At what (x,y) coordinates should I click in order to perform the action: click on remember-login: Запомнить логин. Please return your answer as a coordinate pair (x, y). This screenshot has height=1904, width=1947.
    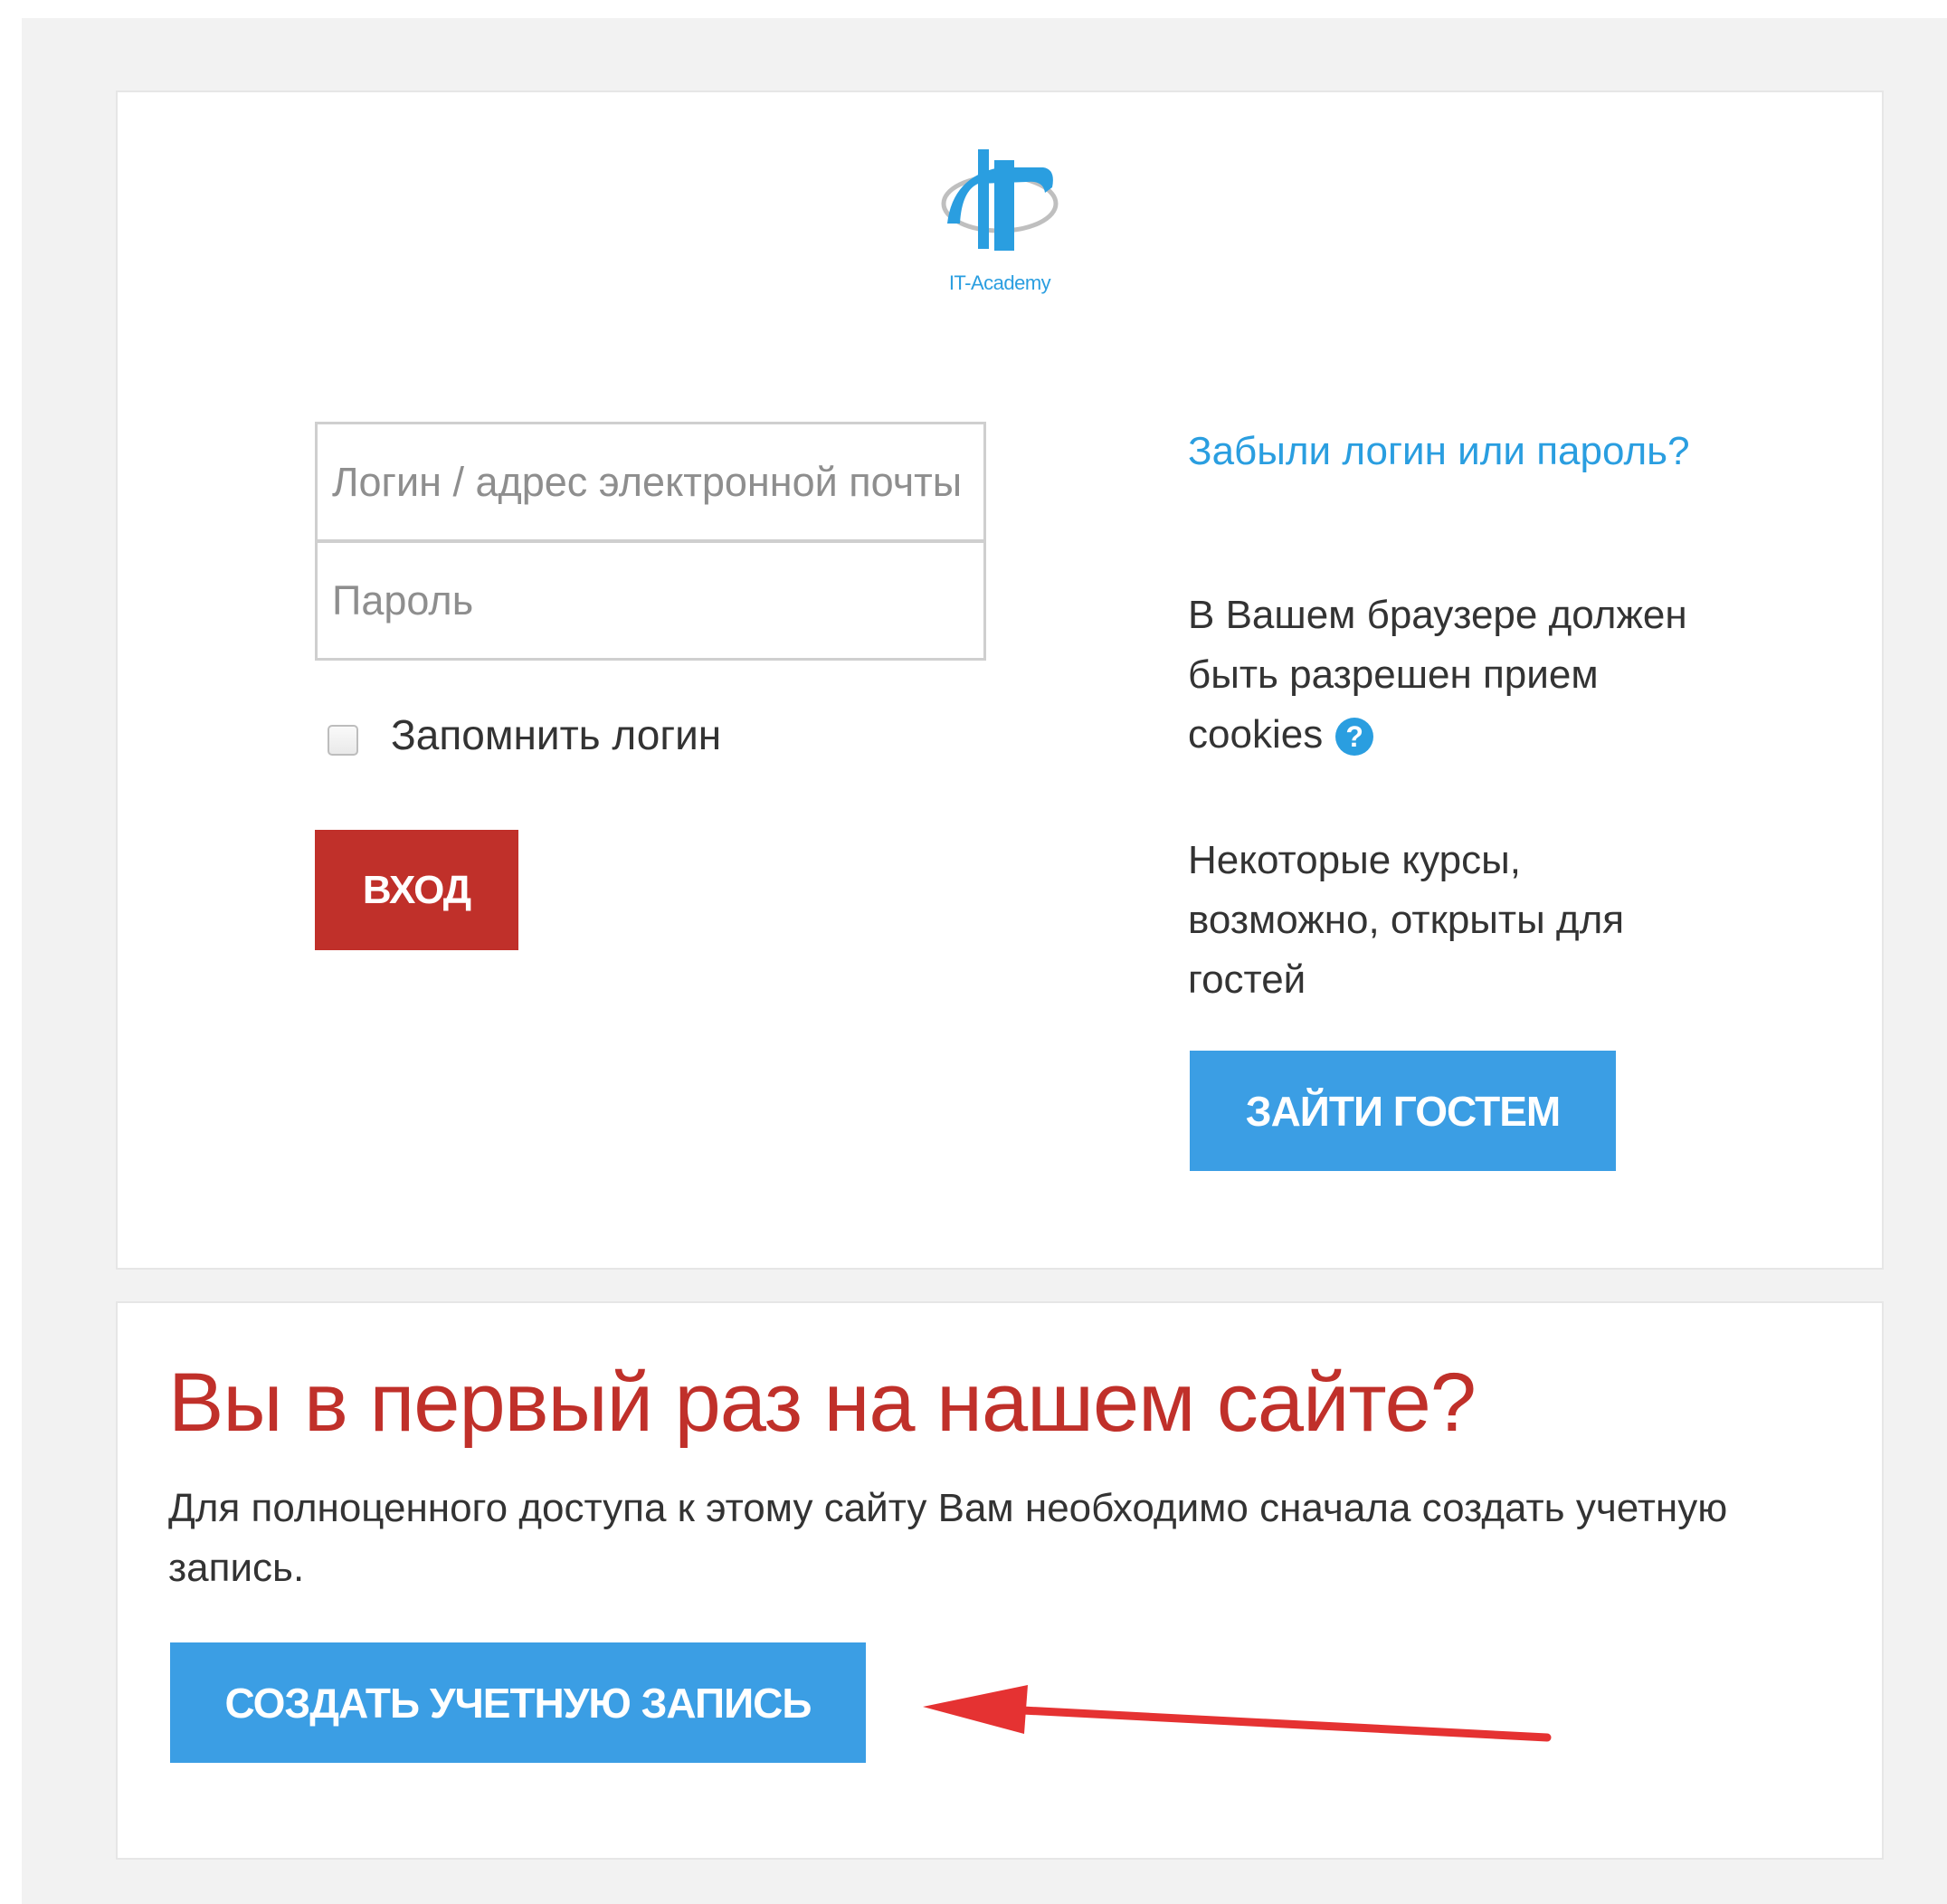
    Looking at the image, I should click on (524, 734).